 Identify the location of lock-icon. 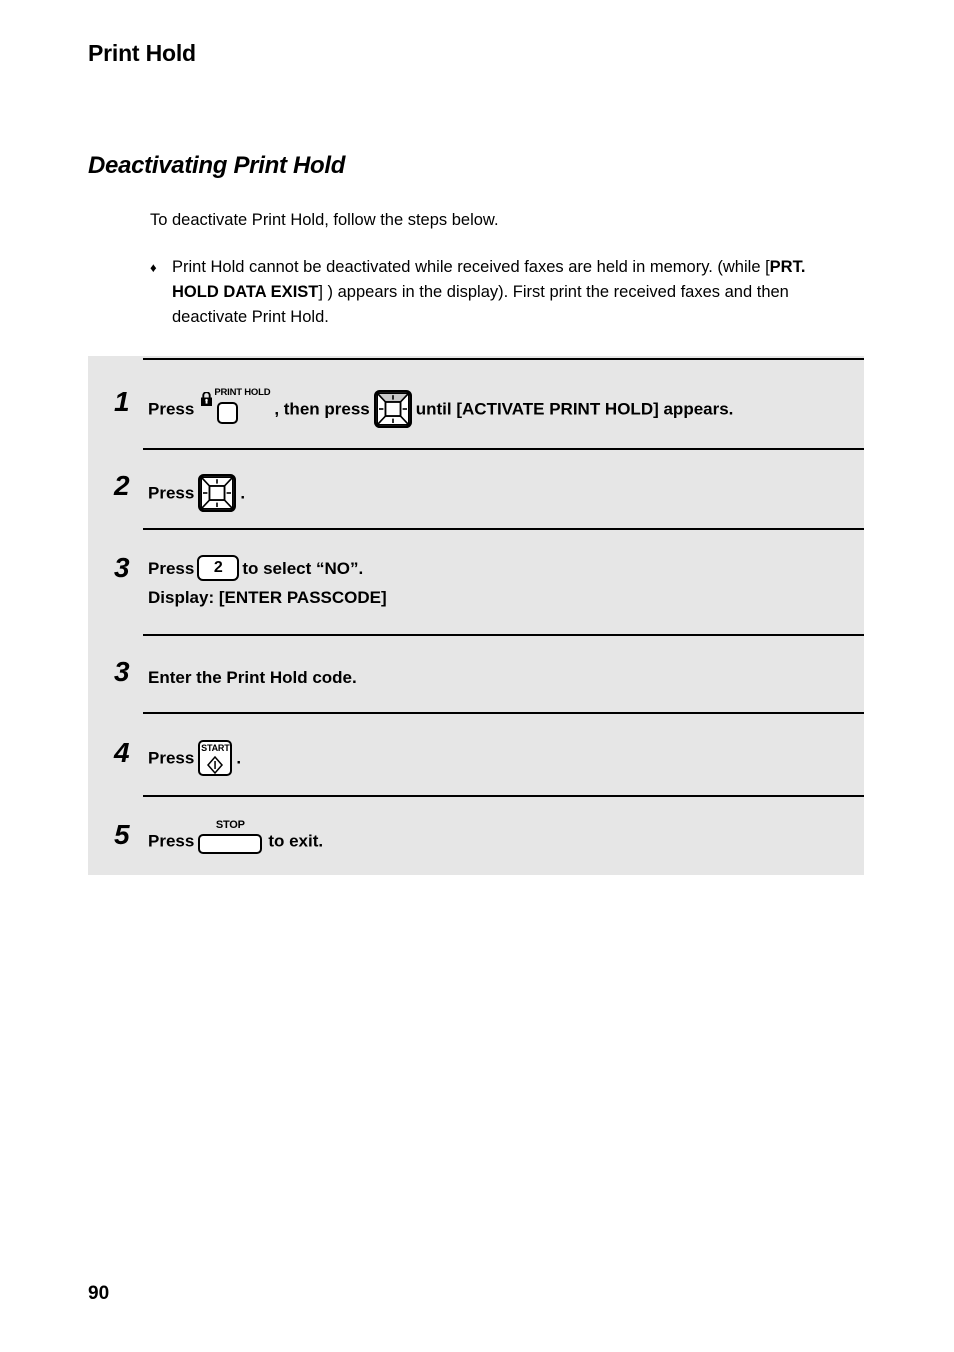
(206, 396).